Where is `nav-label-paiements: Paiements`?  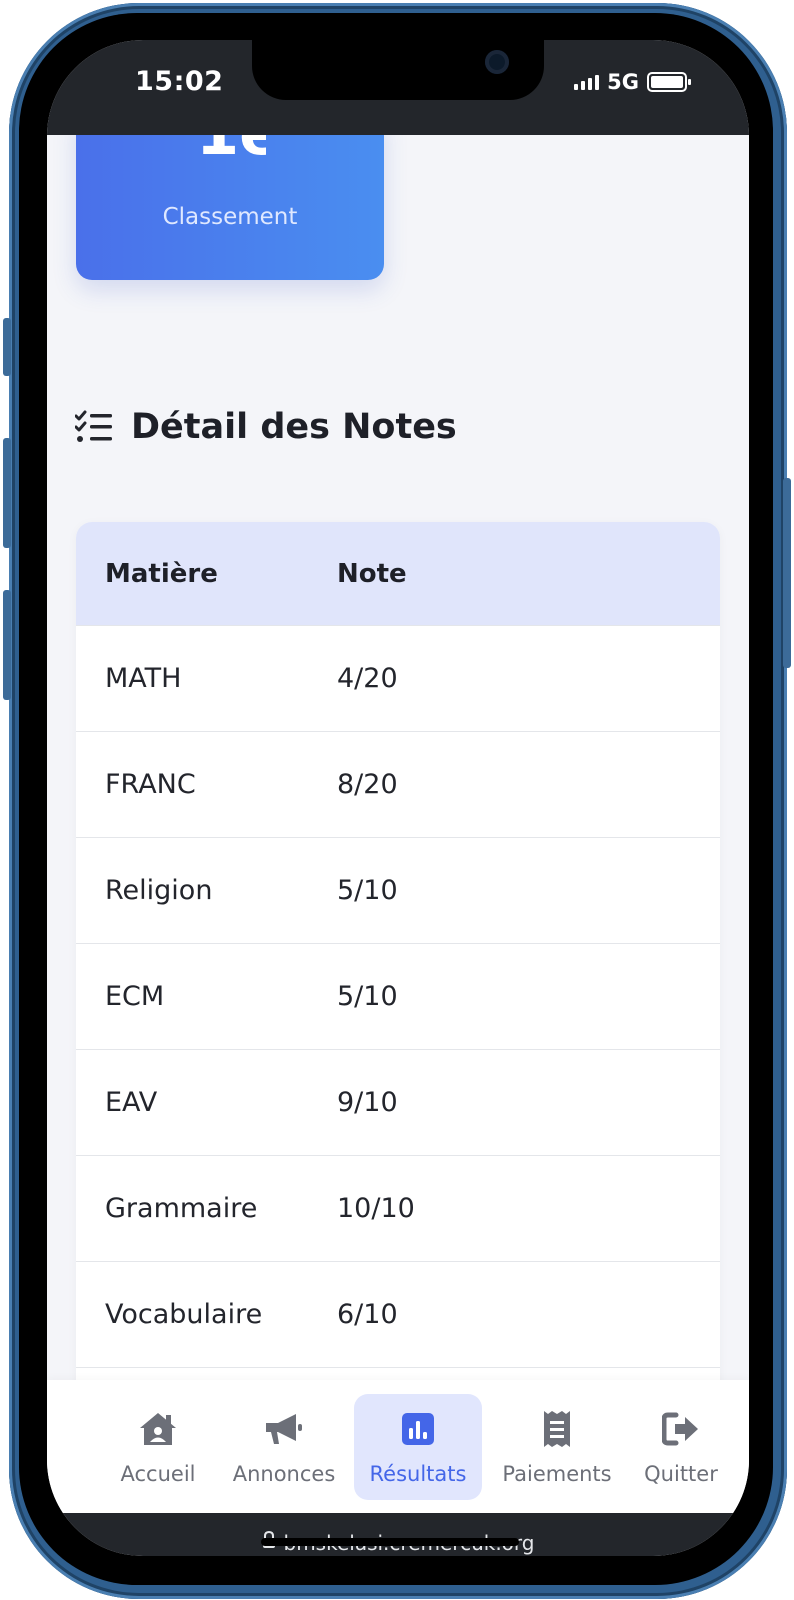 nav-label-paiements: Paiements is located at coordinates (557, 1474).